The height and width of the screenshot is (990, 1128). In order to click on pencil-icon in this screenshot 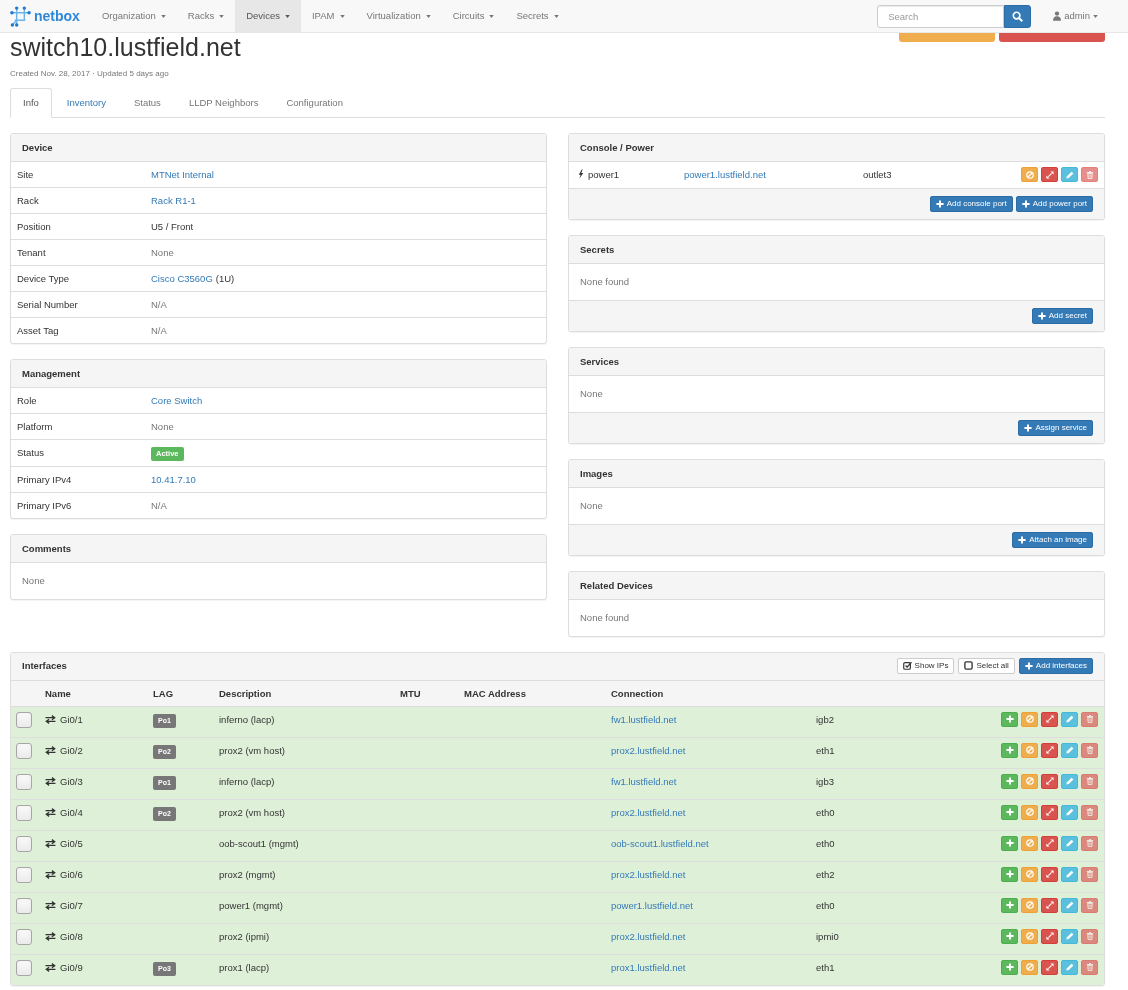, I will do `click(1069, 750)`.